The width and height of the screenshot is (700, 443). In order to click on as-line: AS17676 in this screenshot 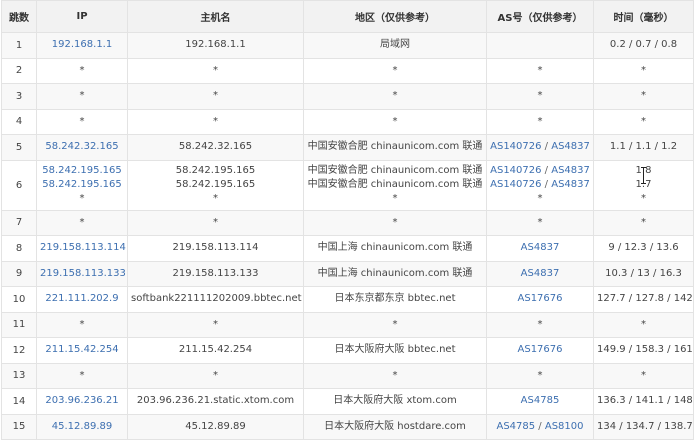, I will do `click(540, 299)`.